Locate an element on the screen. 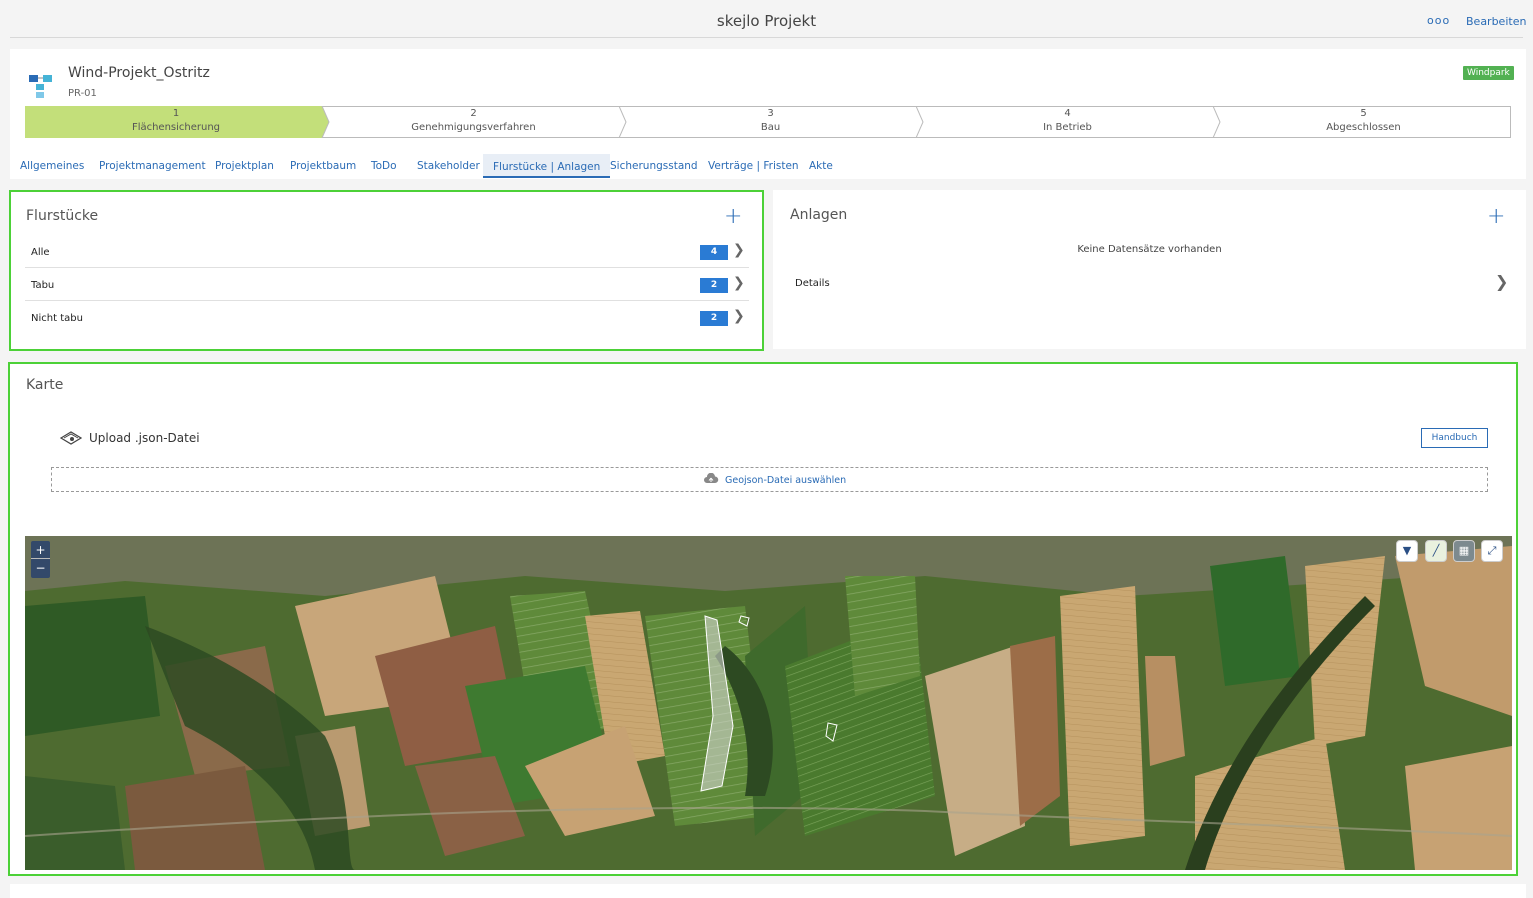 This screenshot has width=1533, height=898. step-number: 2 is located at coordinates (473, 113).